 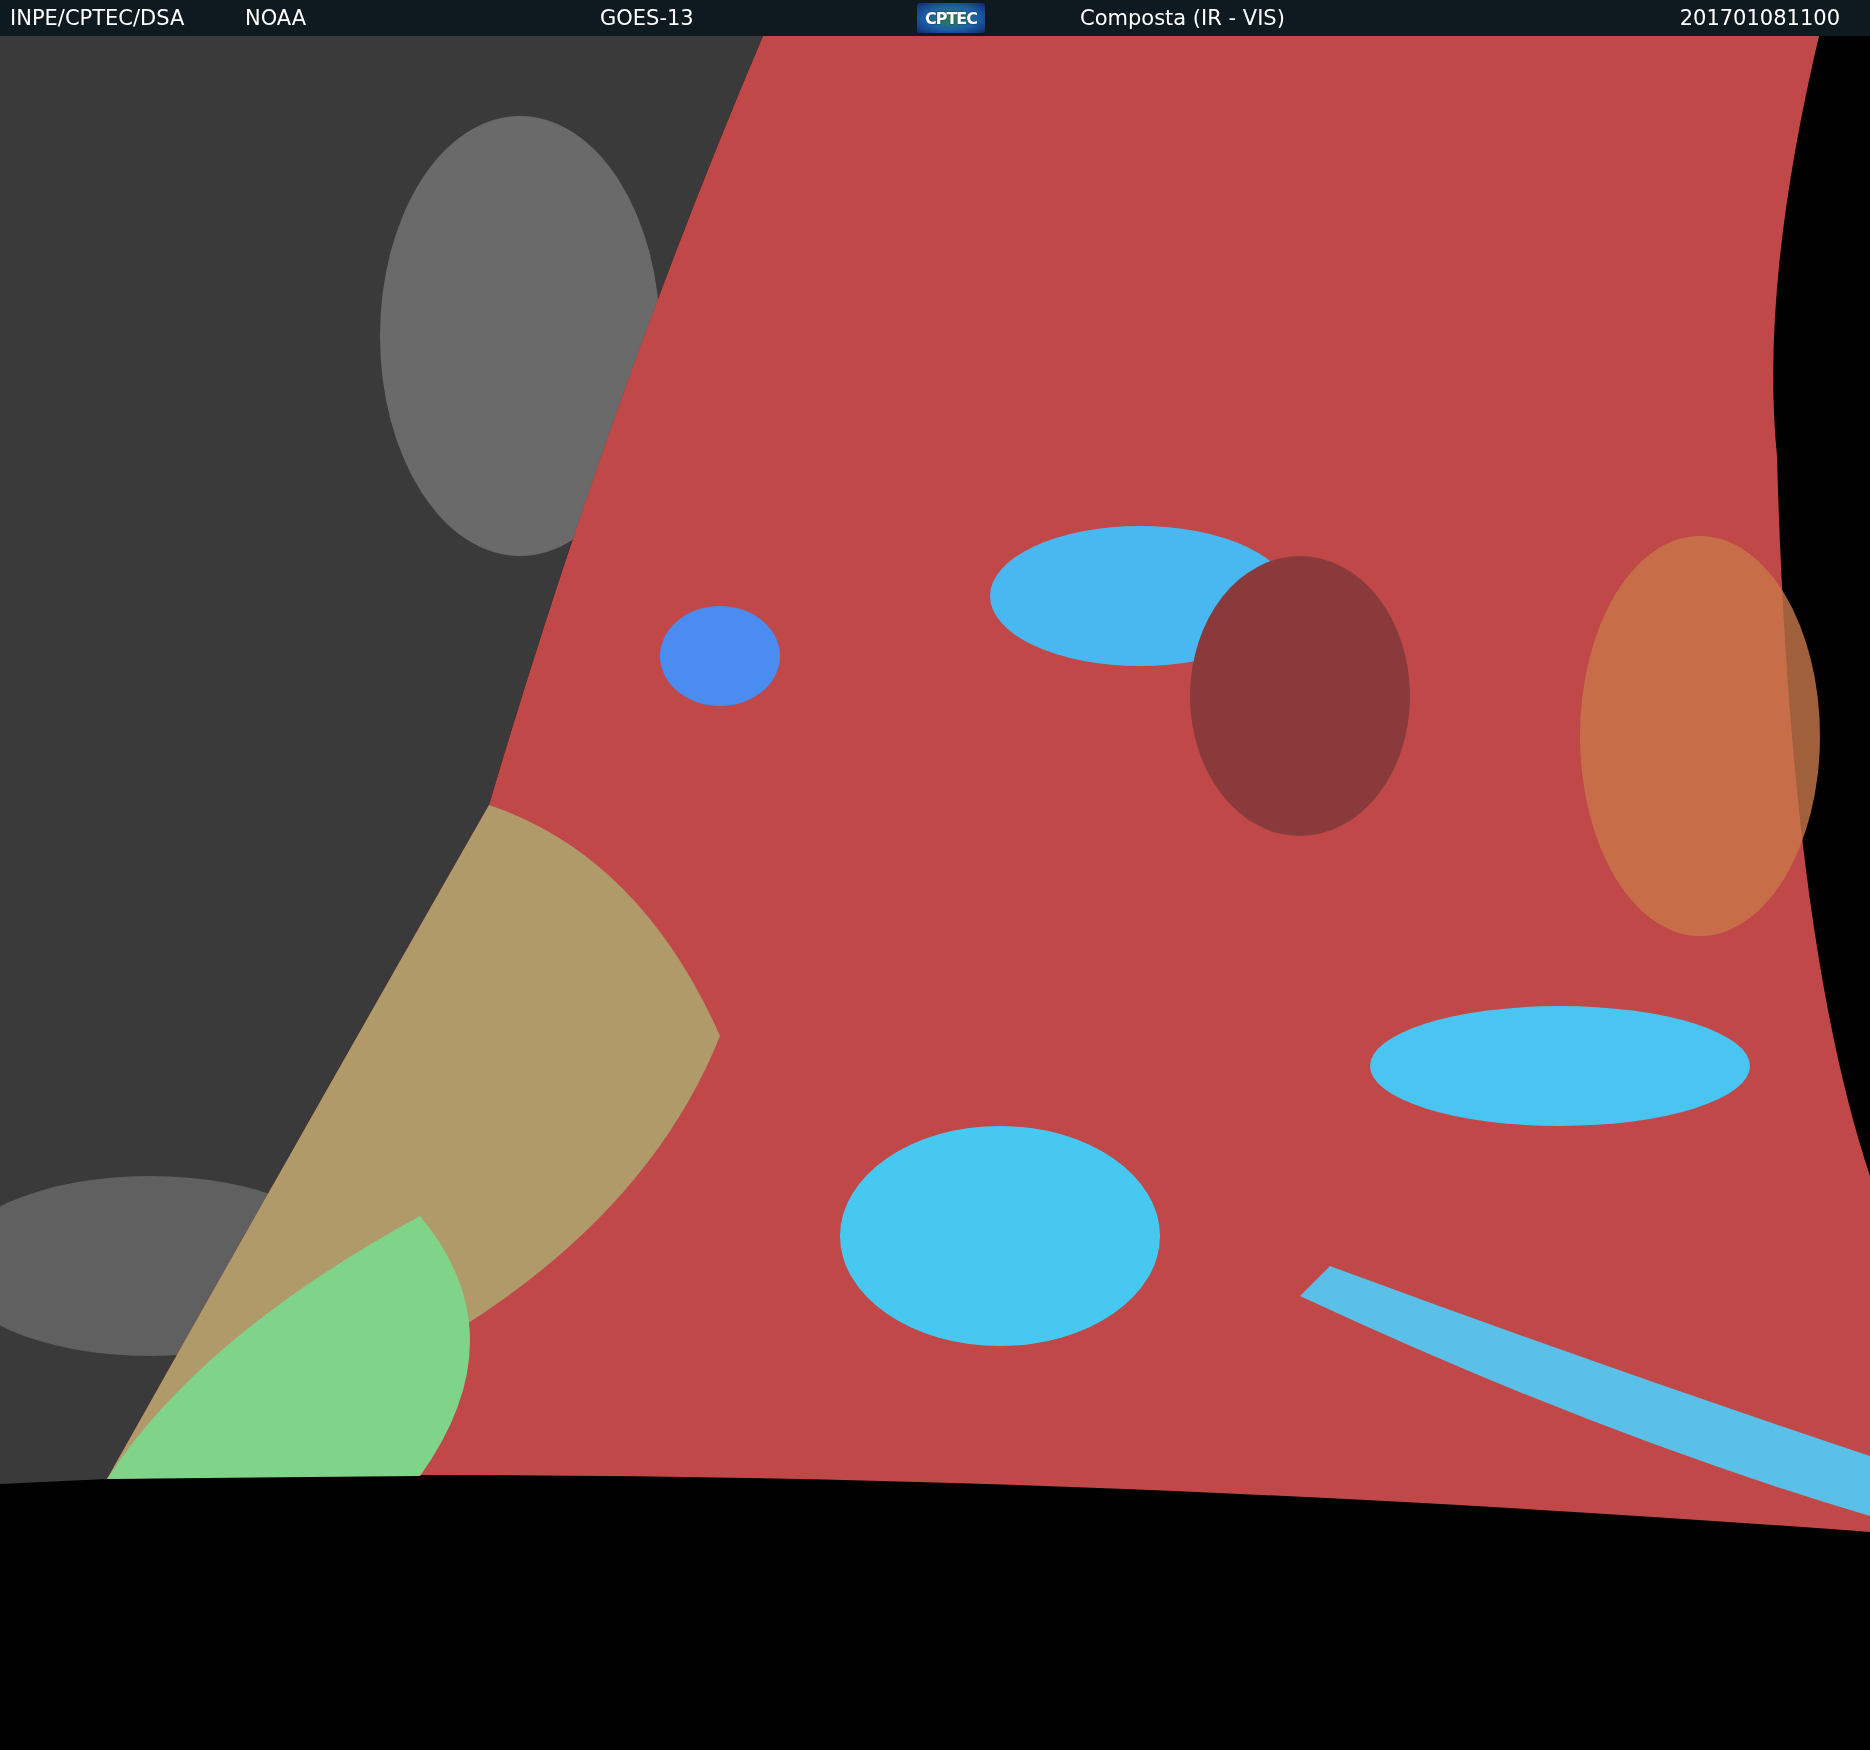 I want to click on satellite-label: GOES-13, so click(x=647, y=18).